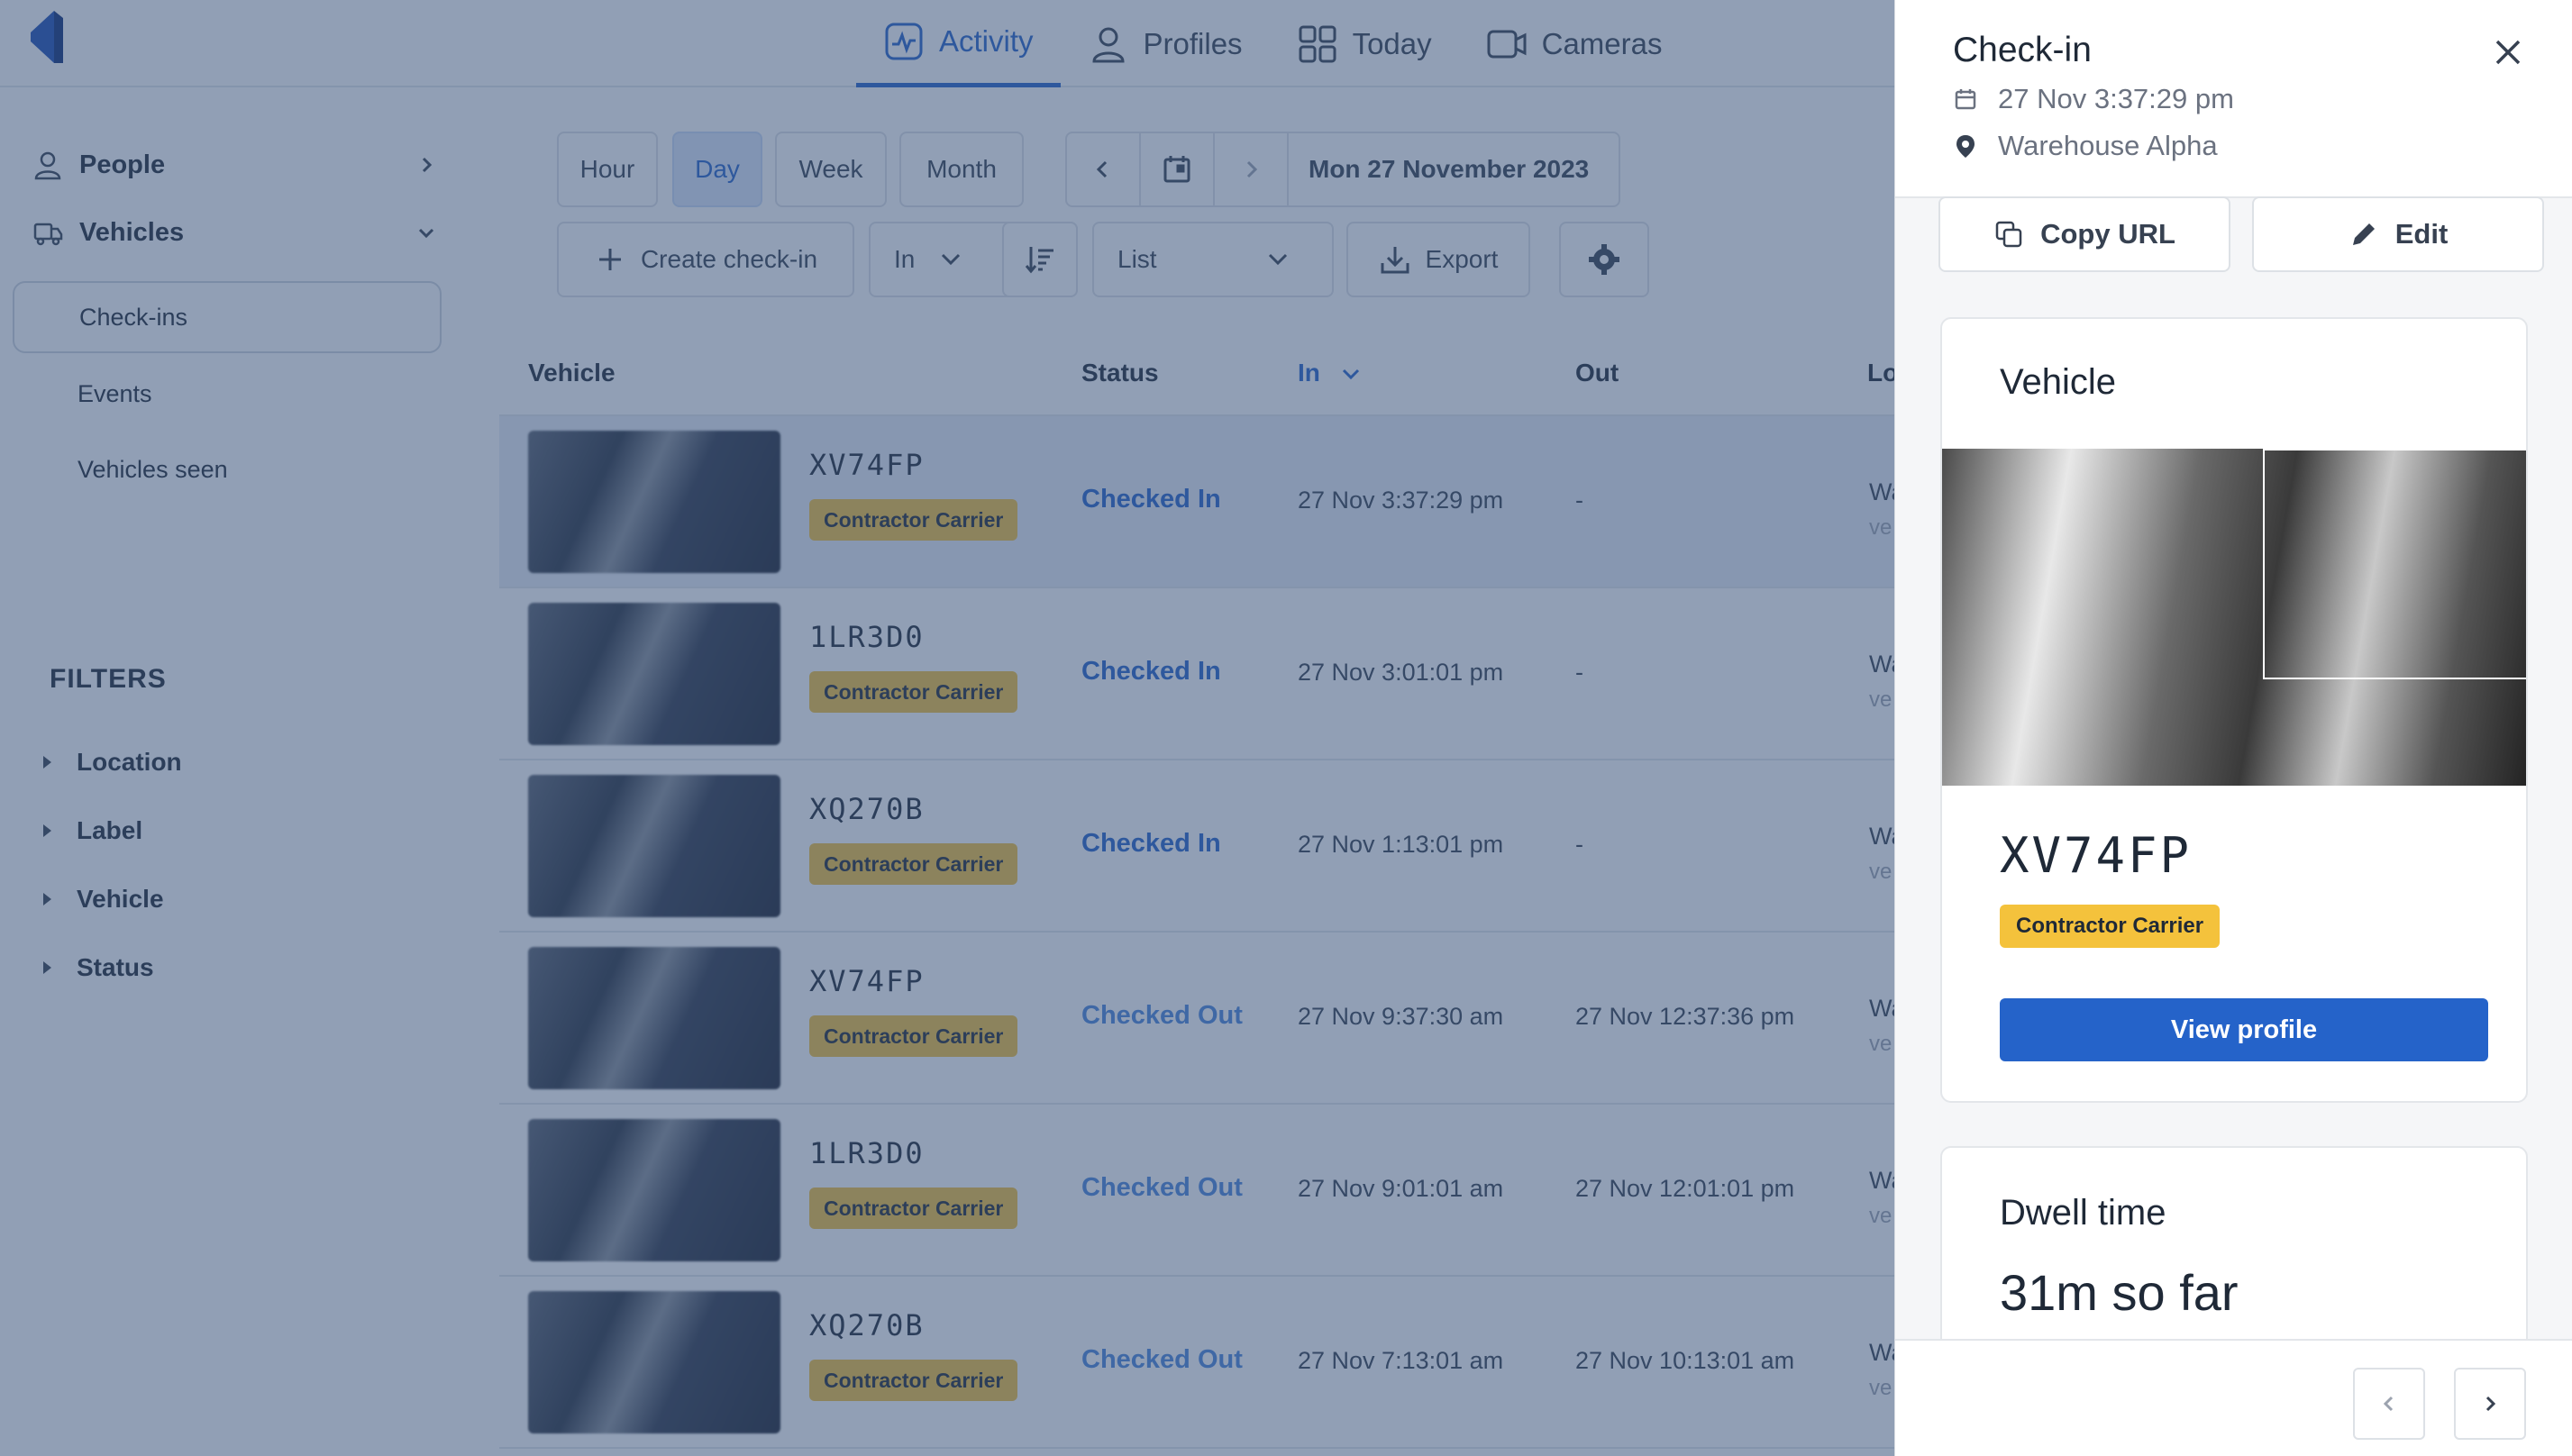 This screenshot has width=2572, height=1456. I want to click on view-value: List, so click(1137, 259).